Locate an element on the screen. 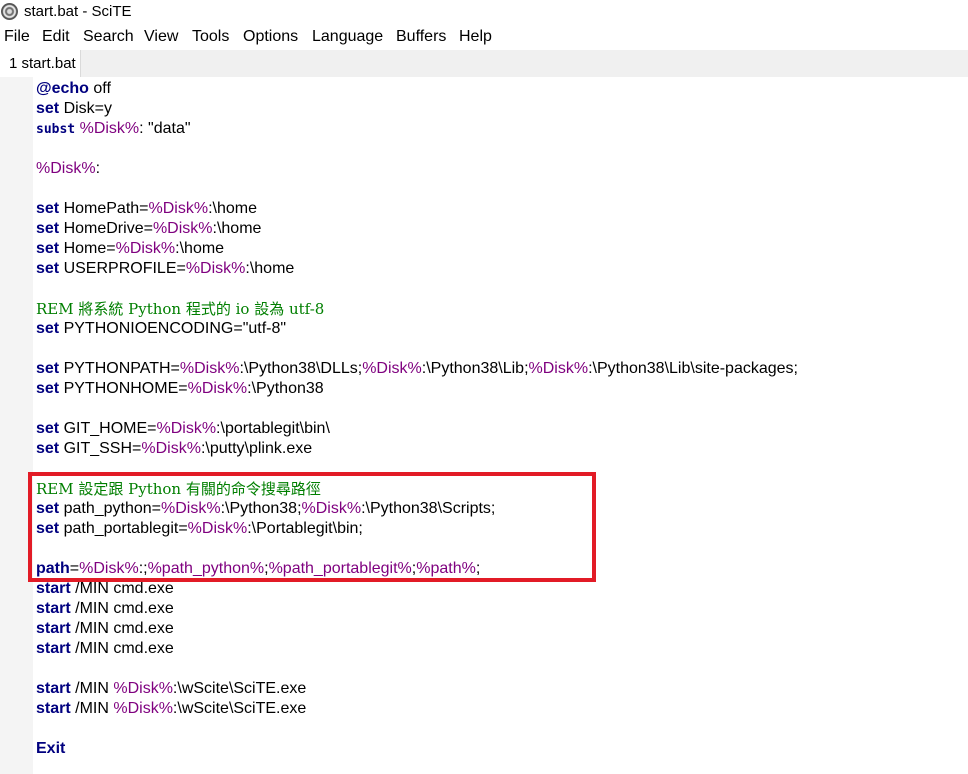  code-token-text: :\Python38\DLLs; is located at coordinates (301, 368).